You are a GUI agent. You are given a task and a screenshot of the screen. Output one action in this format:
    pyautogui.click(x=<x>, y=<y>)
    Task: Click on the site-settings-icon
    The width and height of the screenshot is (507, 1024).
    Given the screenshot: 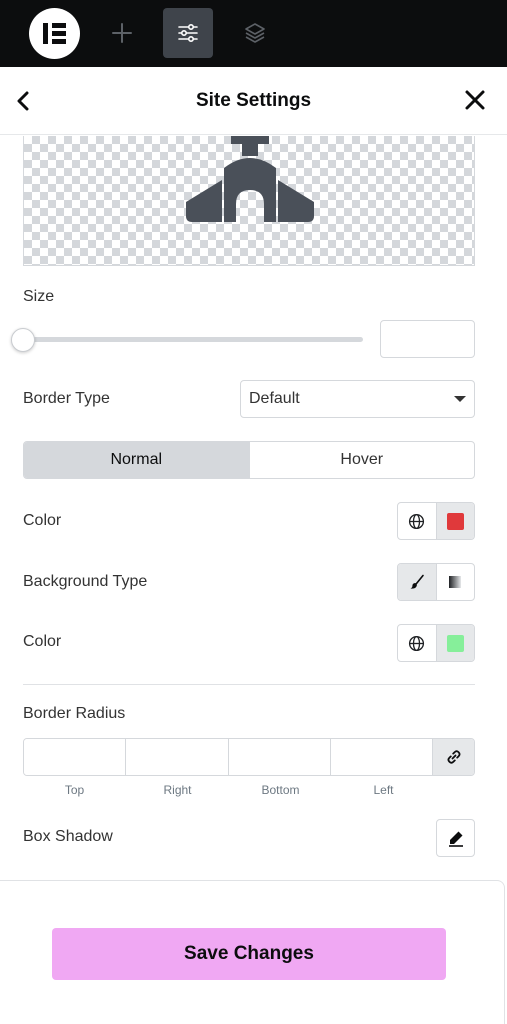 What is the action you would take?
    pyautogui.click(x=188, y=33)
    